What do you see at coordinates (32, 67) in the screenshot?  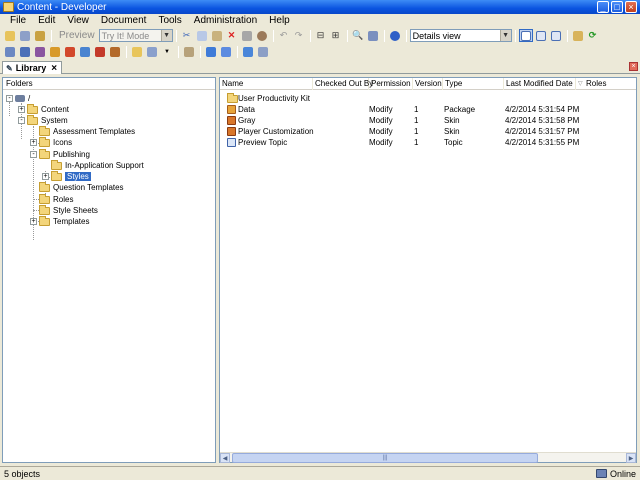 I see `tab-library: ✎ Library ×` at bounding box center [32, 67].